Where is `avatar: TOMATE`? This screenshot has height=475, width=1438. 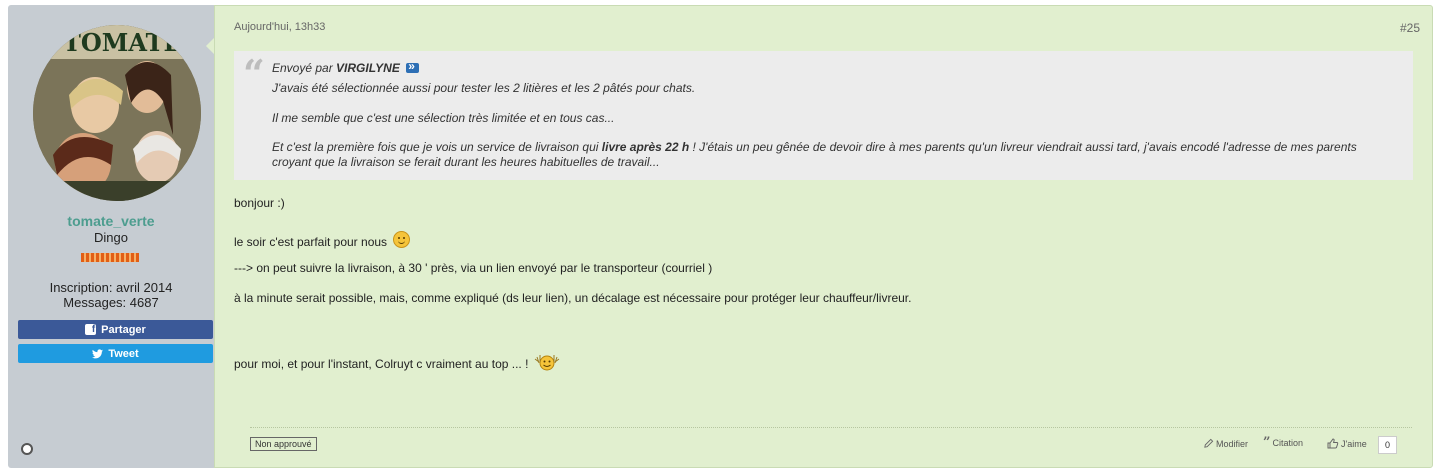
avatar: TOMATE is located at coordinates (117, 113).